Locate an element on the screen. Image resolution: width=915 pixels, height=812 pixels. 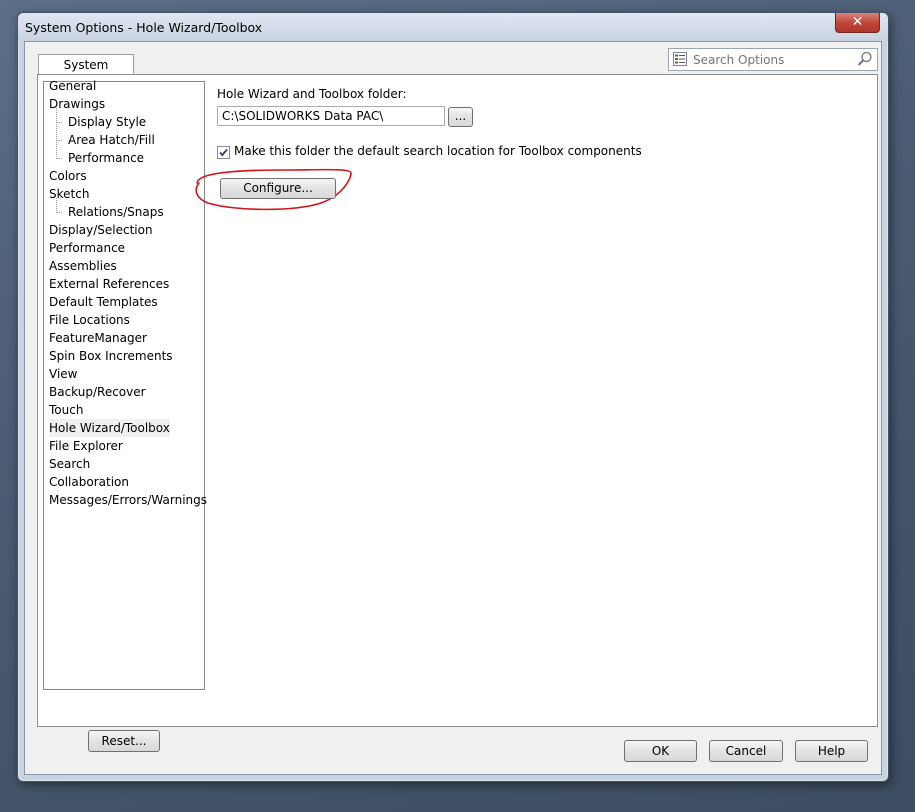
folder-path-input is located at coordinates (331, 116).